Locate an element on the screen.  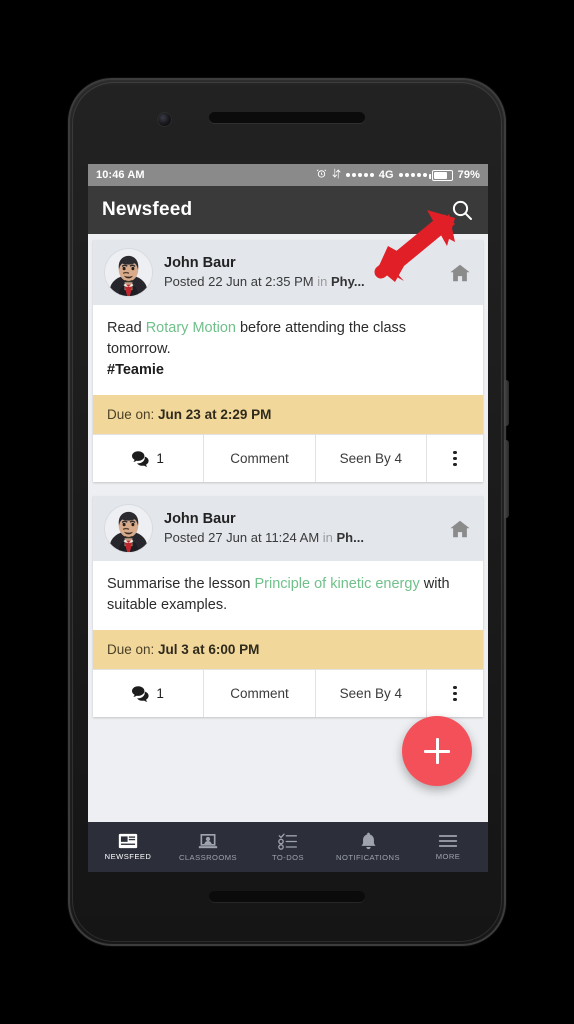
network-type-label: 4G is located at coordinates (386, 175).